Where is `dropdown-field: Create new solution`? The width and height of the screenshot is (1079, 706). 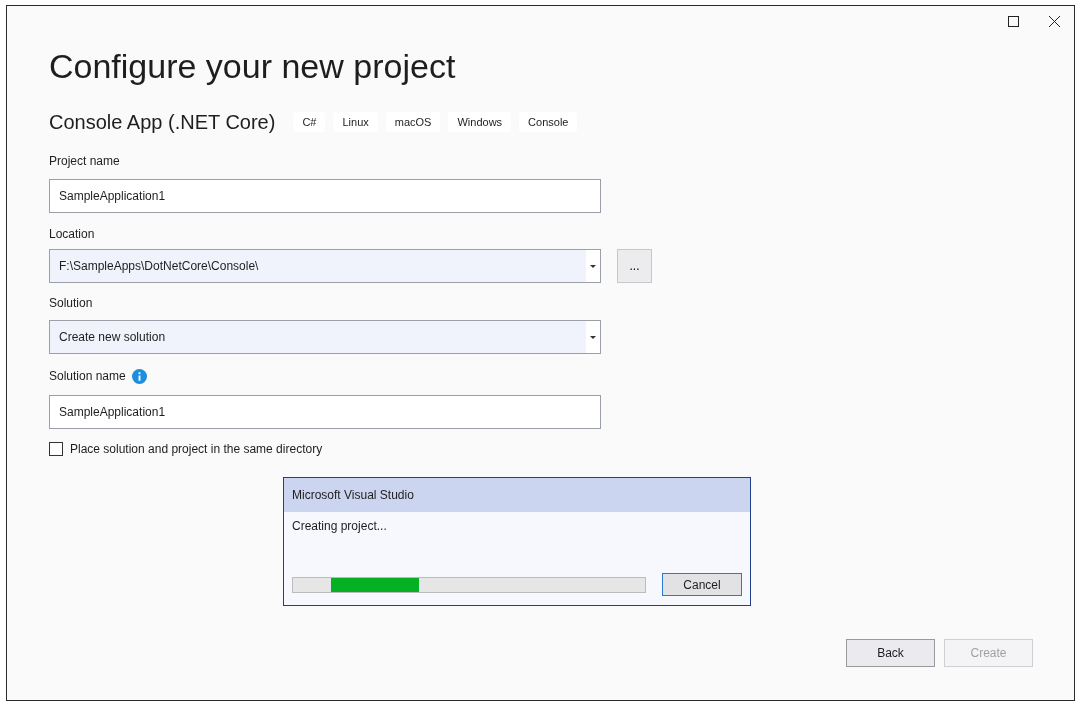 dropdown-field: Create new solution is located at coordinates (325, 337).